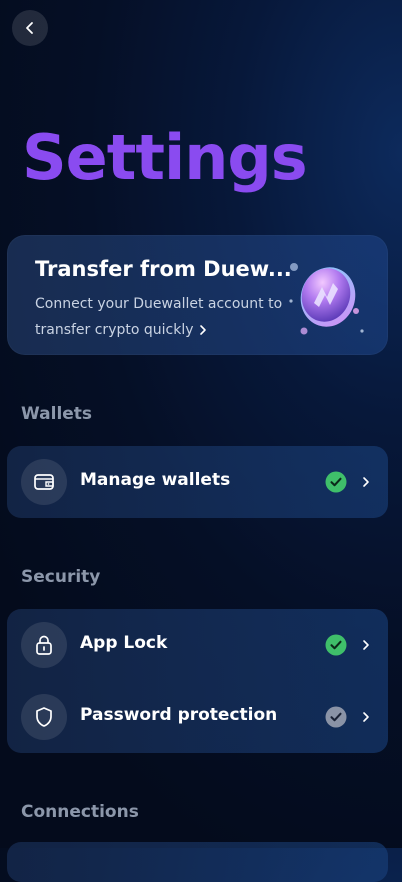 Image resolution: width=402 pixels, height=882 pixels. What do you see at coordinates (80, 812) in the screenshot?
I see `section-label-connections: Connections` at bounding box center [80, 812].